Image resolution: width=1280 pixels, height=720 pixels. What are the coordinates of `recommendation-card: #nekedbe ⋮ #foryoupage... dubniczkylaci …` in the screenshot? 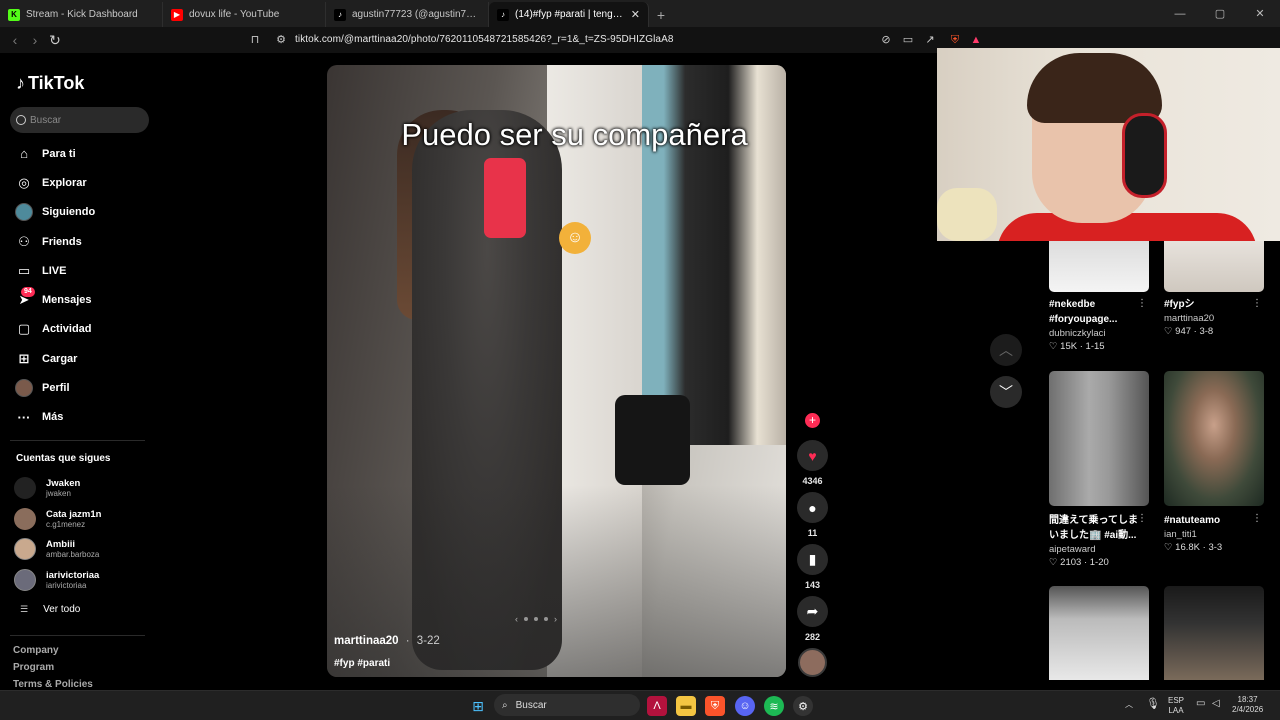 It's located at (1099, 296).